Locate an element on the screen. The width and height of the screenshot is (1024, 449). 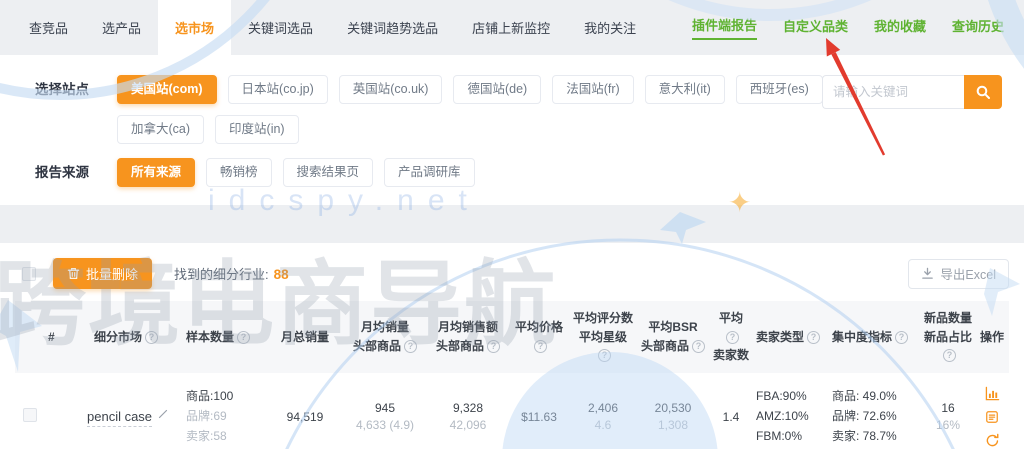
chart-icon is located at coordinates (992, 393).